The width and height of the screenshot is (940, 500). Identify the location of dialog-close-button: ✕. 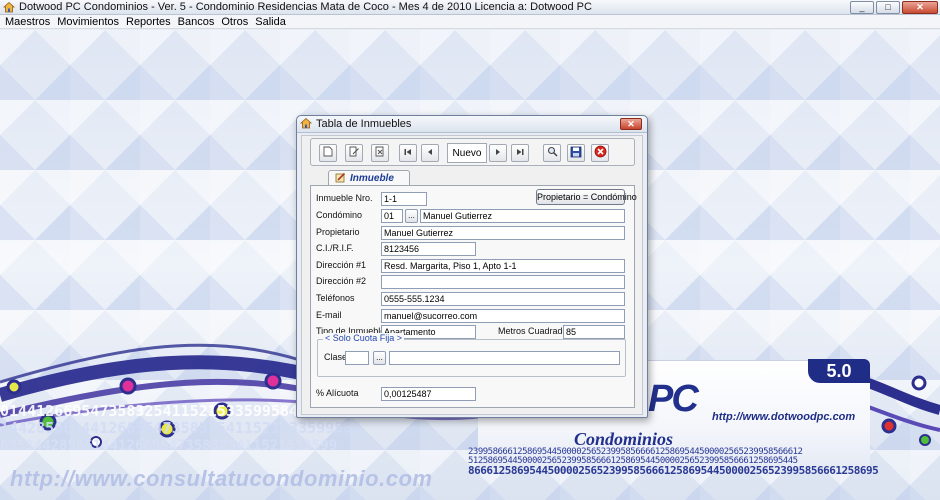
(631, 124).